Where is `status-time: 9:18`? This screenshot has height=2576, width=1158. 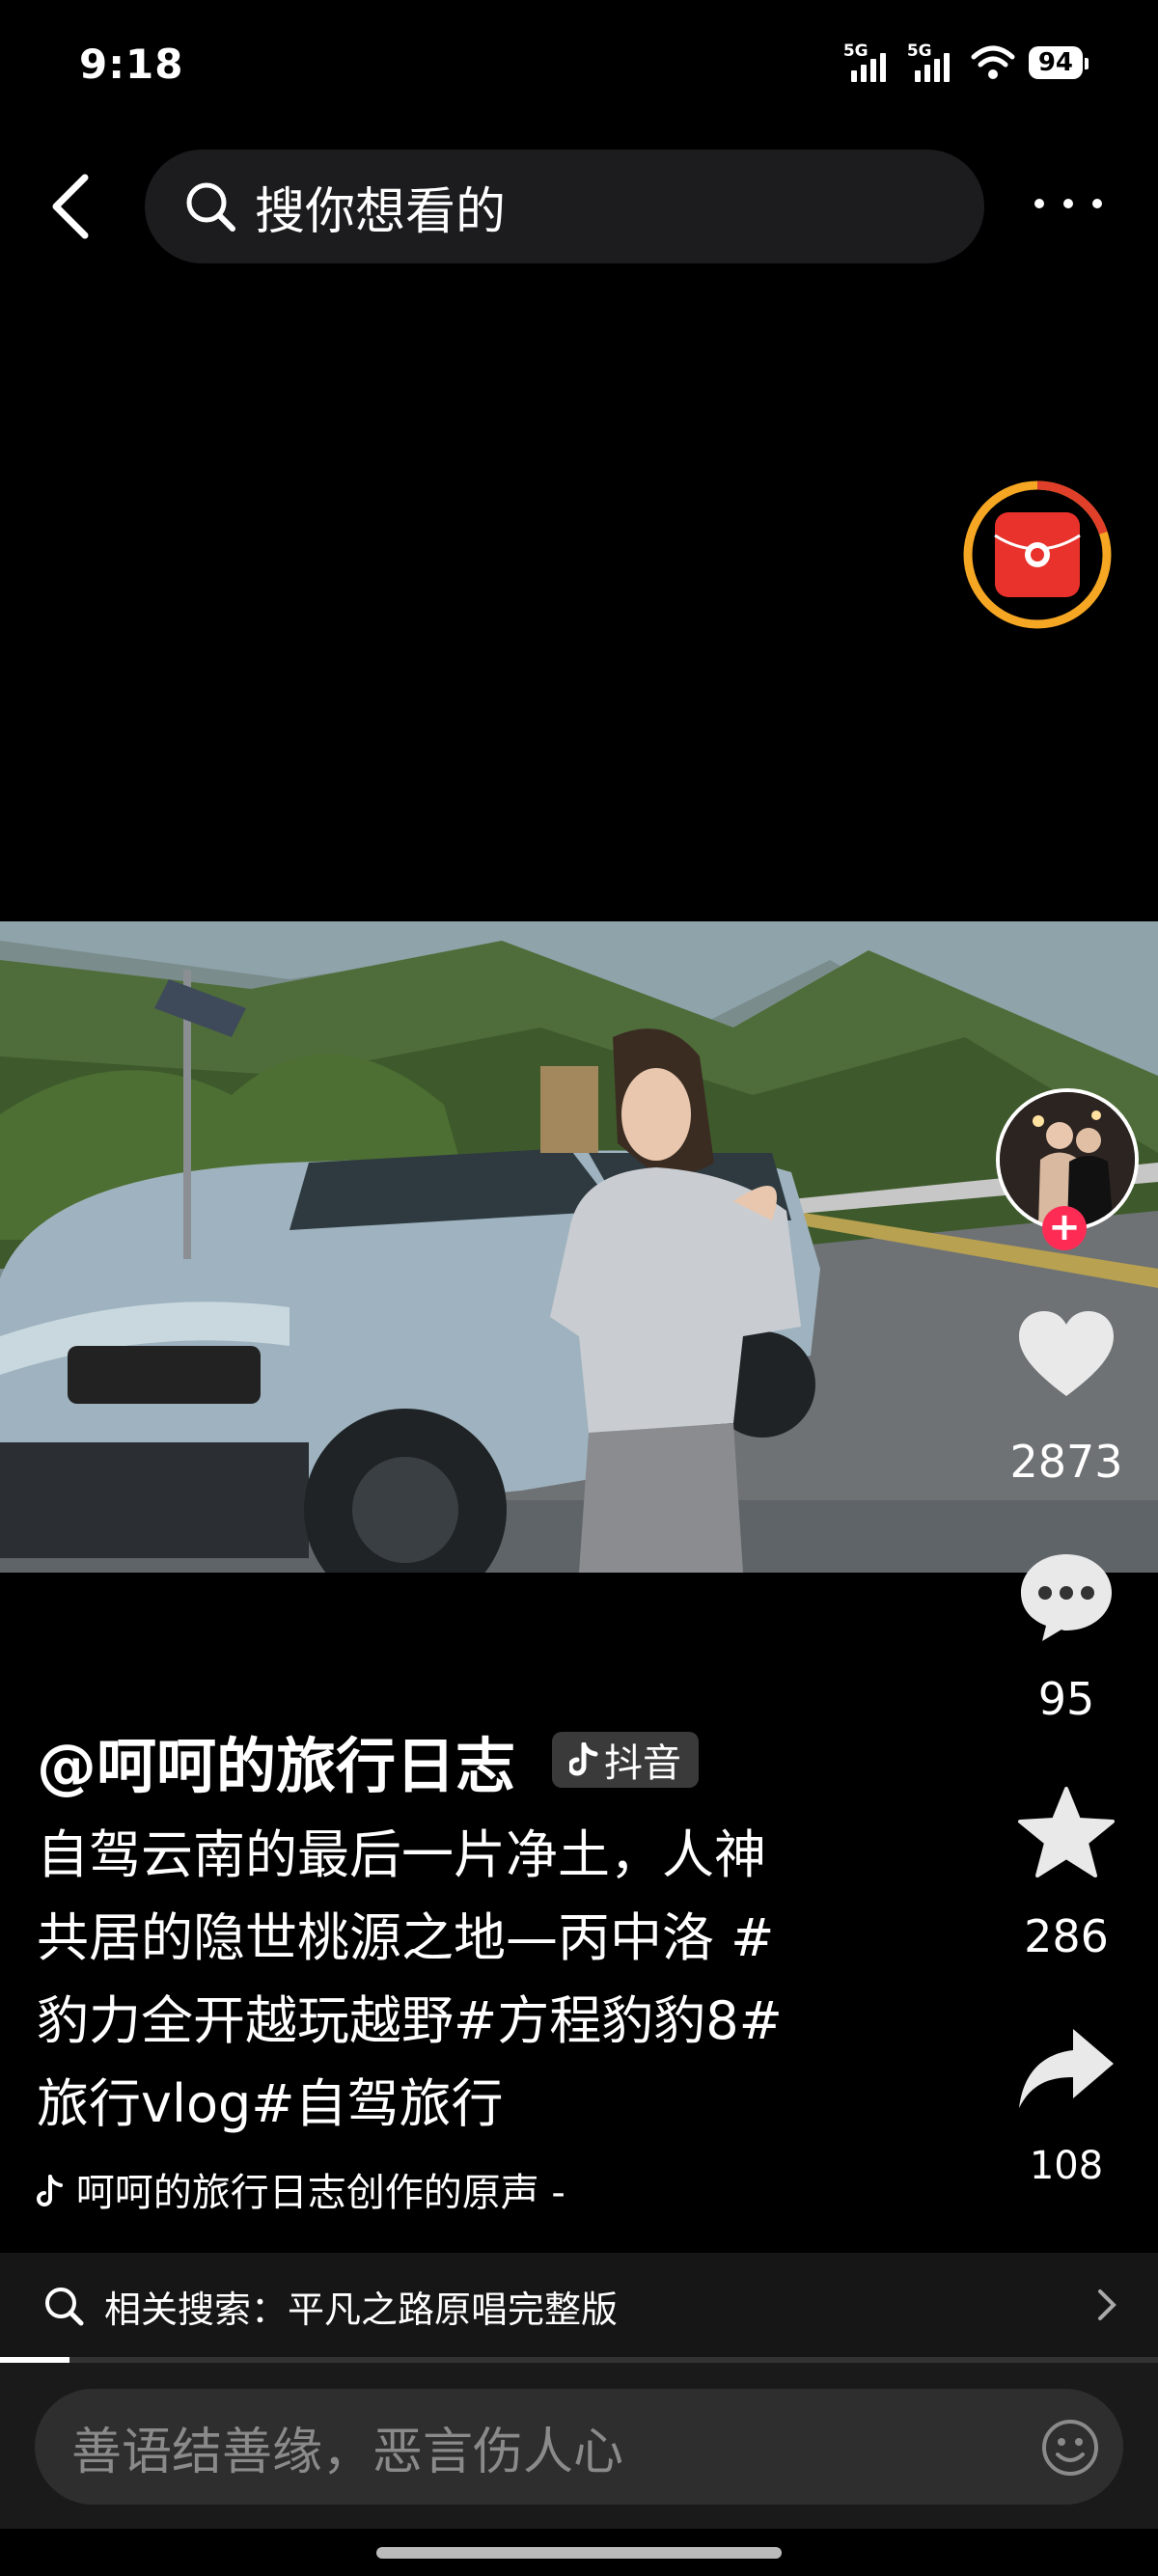 status-time: 9:18 is located at coordinates (131, 64).